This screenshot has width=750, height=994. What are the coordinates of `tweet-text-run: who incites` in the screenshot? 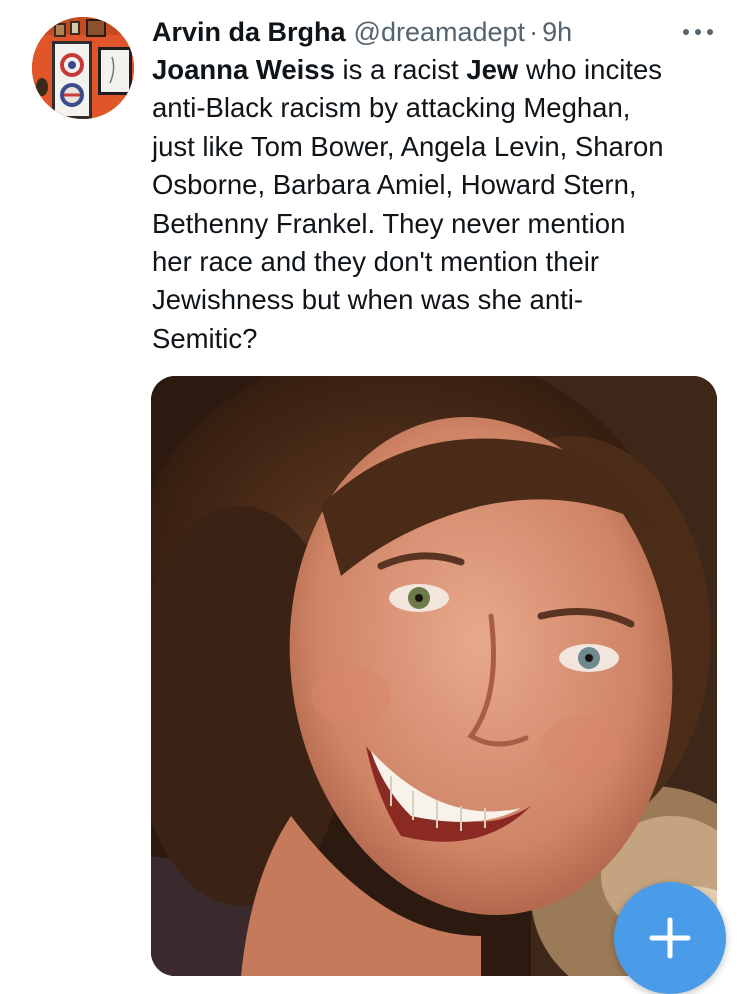 It's located at (590, 69).